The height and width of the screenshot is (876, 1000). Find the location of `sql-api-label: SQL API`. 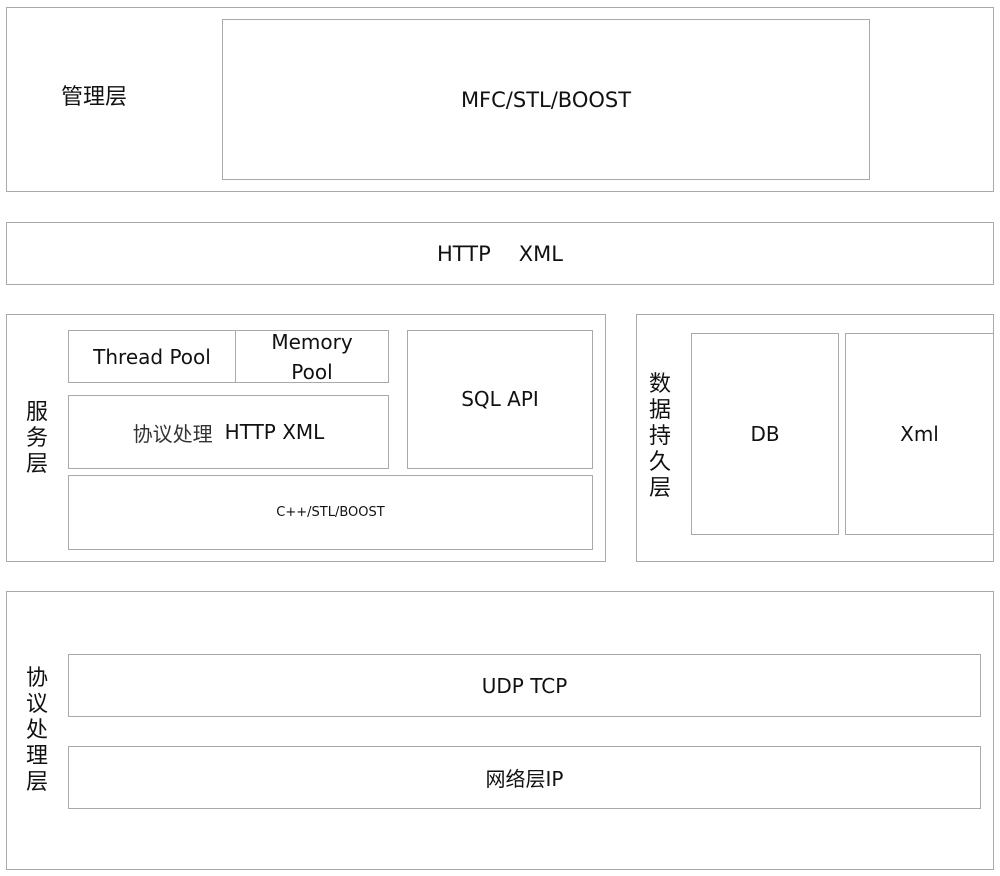

sql-api-label: SQL API is located at coordinates (500, 399).